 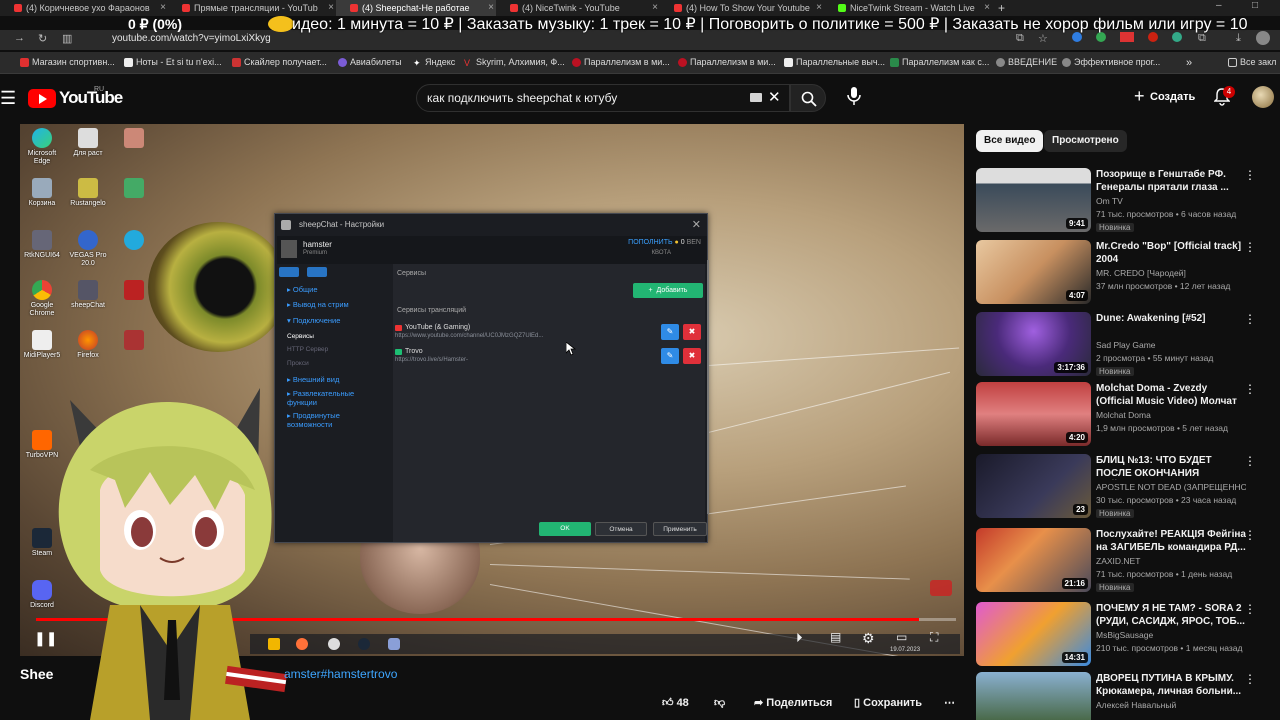 What do you see at coordinates (434, 62) in the screenshot?
I see `bookmark-item: ✦ Яндекс` at bounding box center [434, 62].